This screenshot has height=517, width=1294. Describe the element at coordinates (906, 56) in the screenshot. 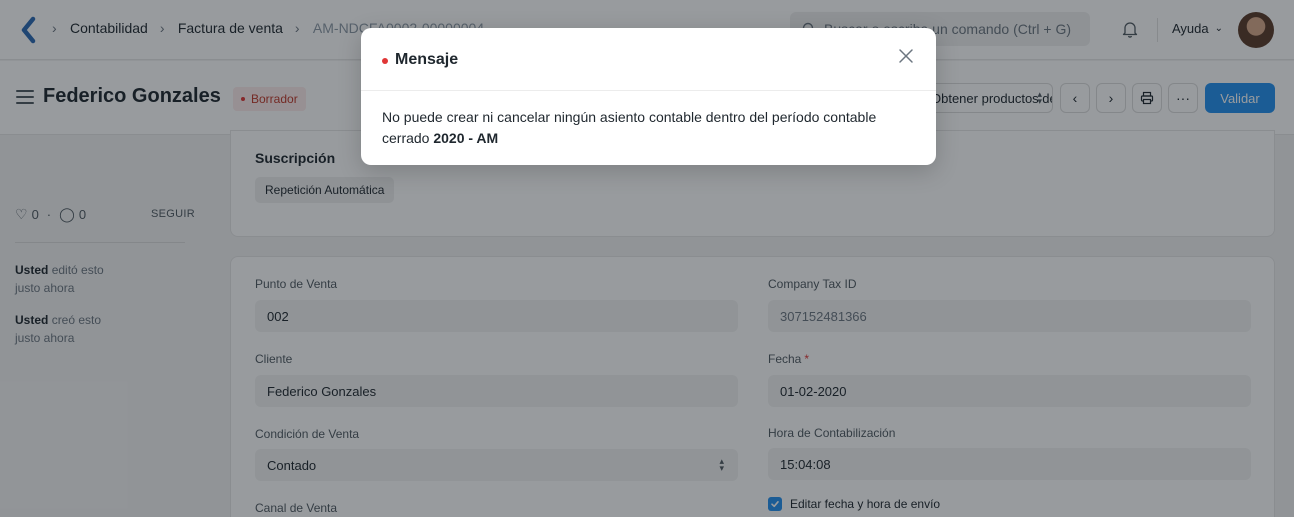

I see `close-icon` at that location.